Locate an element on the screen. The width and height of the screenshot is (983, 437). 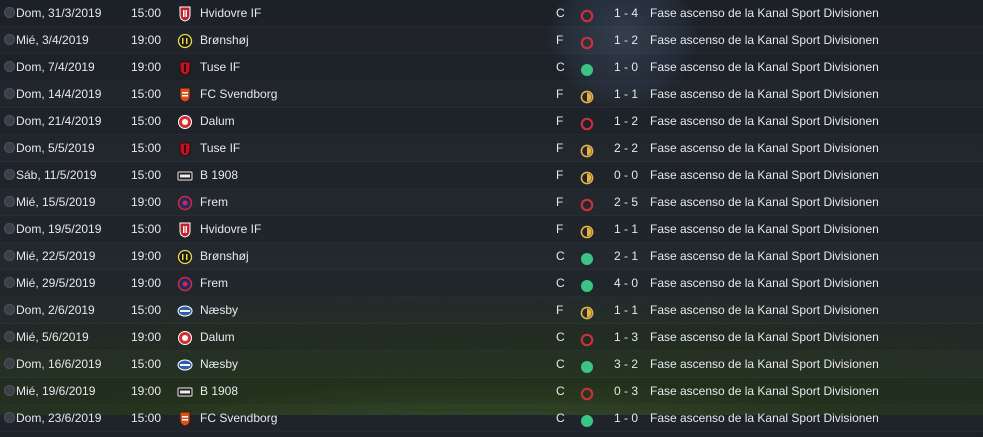
match-score: 0 - 3 is located at coordinates (626, 391).